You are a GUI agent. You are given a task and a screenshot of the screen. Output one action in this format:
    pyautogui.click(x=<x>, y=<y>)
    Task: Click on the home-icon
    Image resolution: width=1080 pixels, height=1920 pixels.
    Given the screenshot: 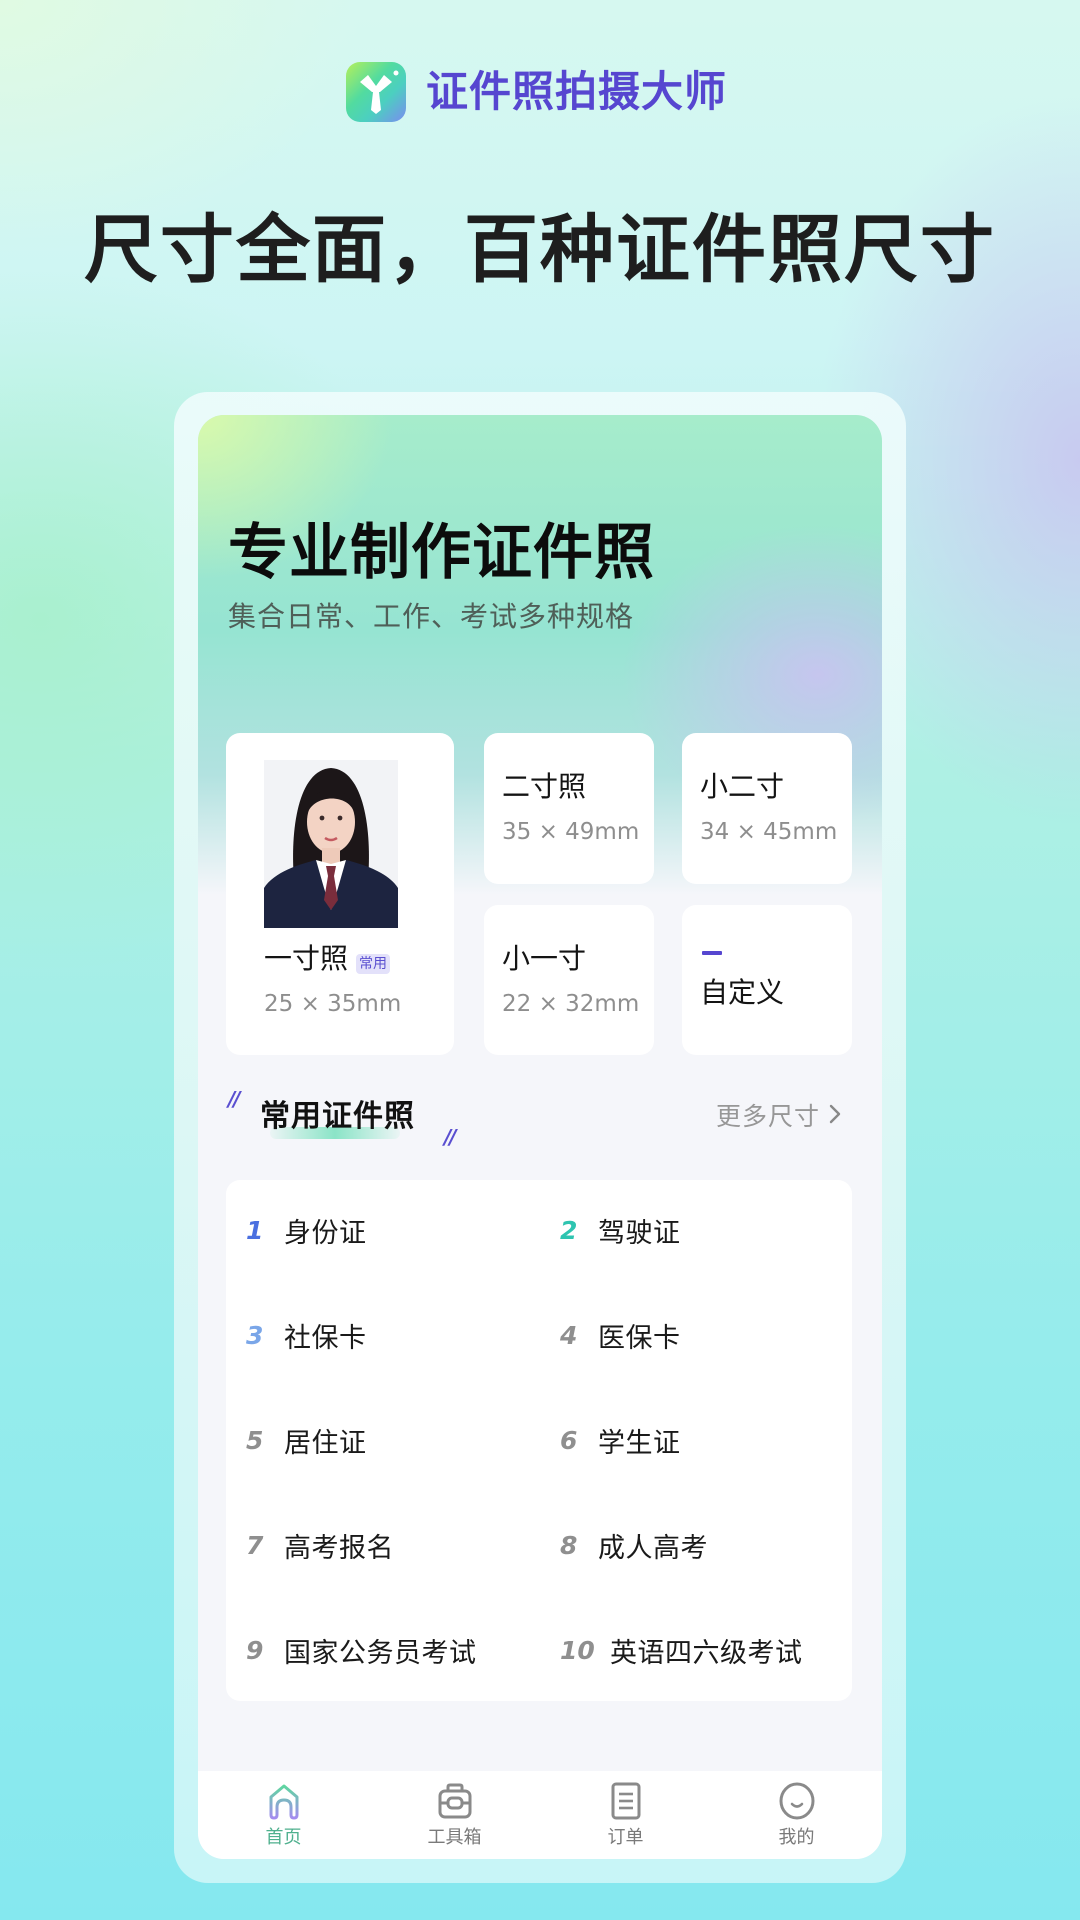 What is the action you would take?
    pyautogui.click(x=283, y=1802)
    